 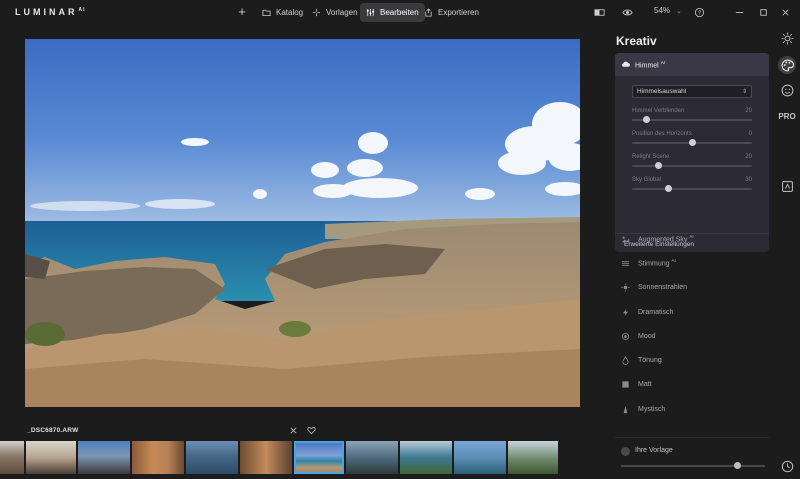 What do you see at coordinates (692, 164) in the screenshot?
I see `slider-relight-scene: Relight Scene 20` at bounding box center [692, 164].